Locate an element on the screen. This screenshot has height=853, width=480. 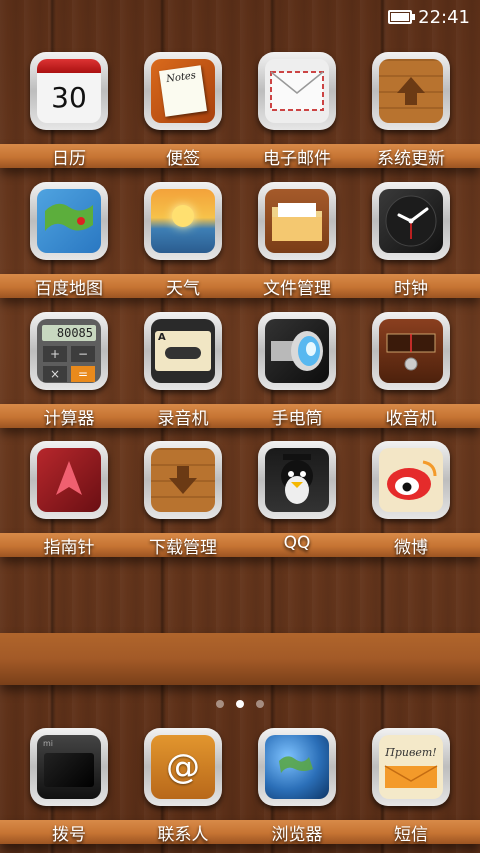
cassette-label: A is located at coordinates (183, 351).